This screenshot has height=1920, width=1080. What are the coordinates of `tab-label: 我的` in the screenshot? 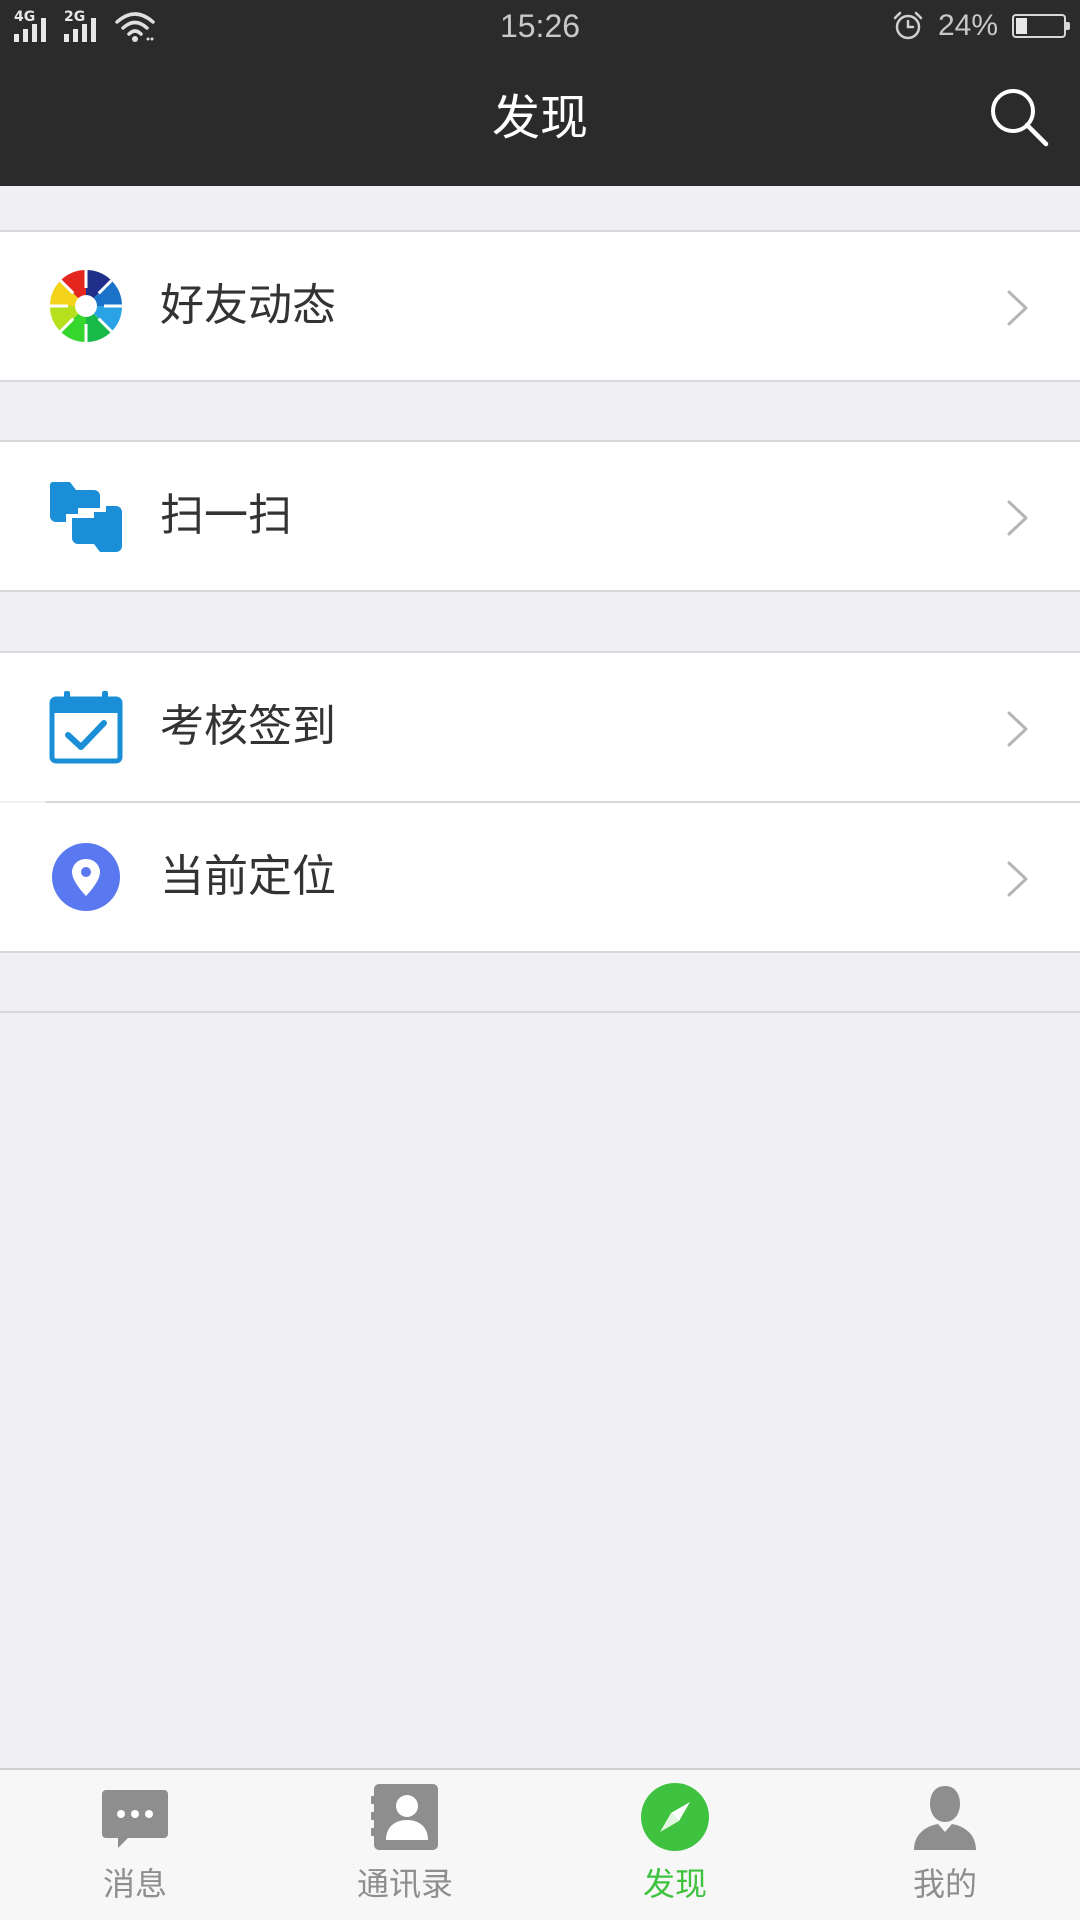 It's located at (944, 1884).